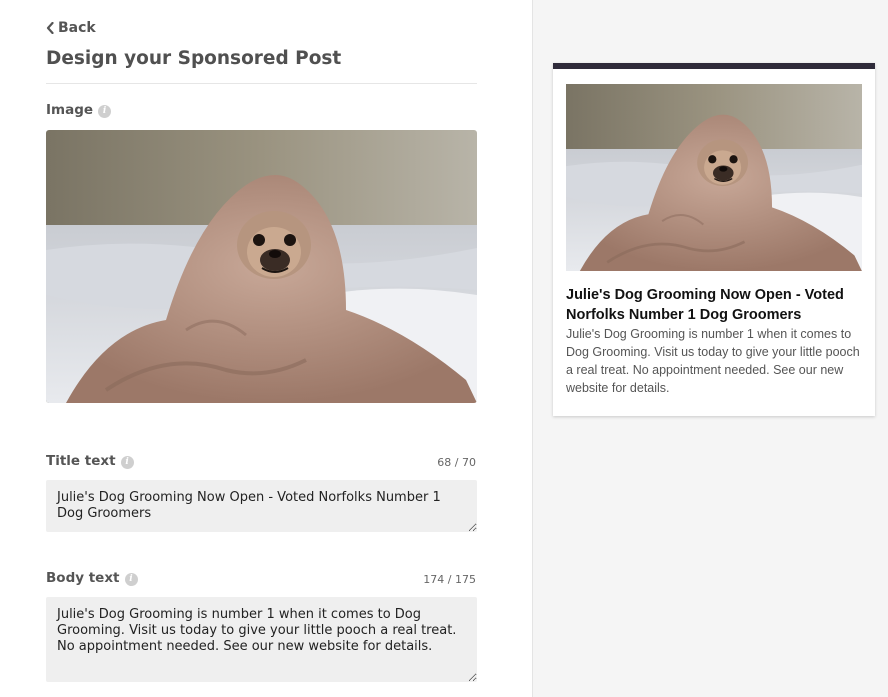  Describe the element at coordinates (449, 579) in the screenshot. I see `body-char-counter: 174 / 175` at that location.